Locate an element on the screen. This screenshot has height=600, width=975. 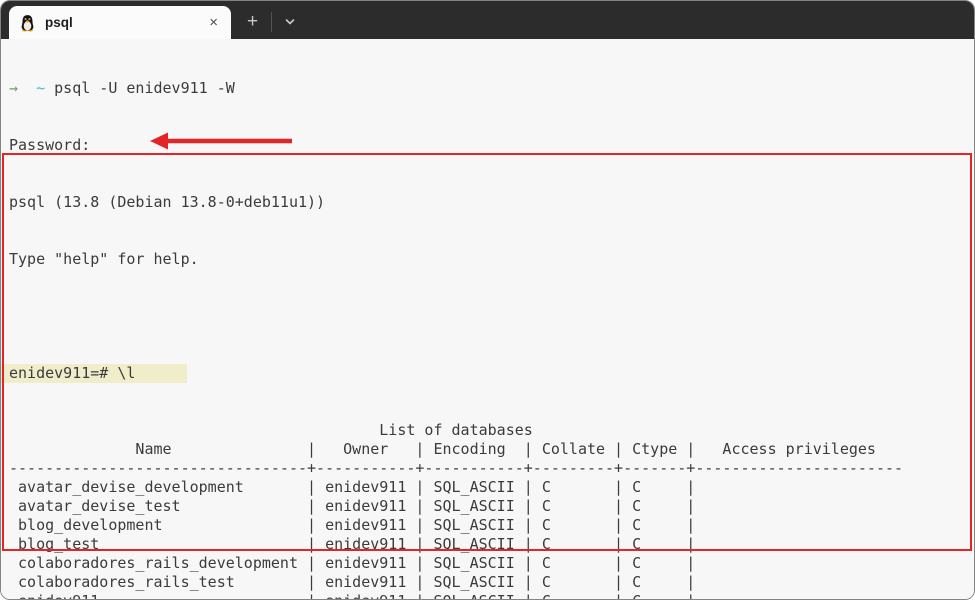
tab-close-icon: × is located at coordinates (213, 22).